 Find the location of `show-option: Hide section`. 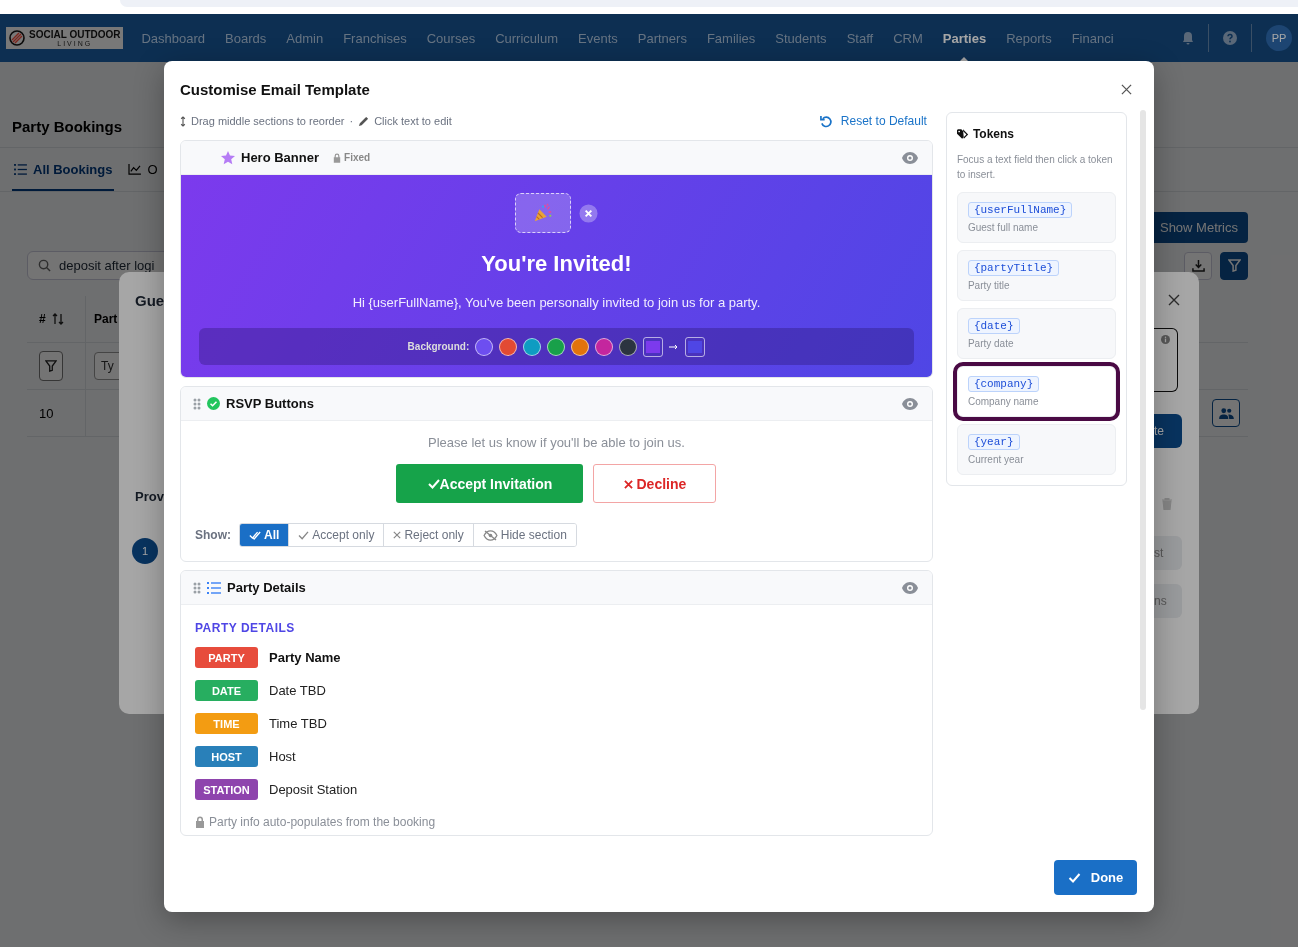

show-option: Hide section is located at coordinates (524, 535).